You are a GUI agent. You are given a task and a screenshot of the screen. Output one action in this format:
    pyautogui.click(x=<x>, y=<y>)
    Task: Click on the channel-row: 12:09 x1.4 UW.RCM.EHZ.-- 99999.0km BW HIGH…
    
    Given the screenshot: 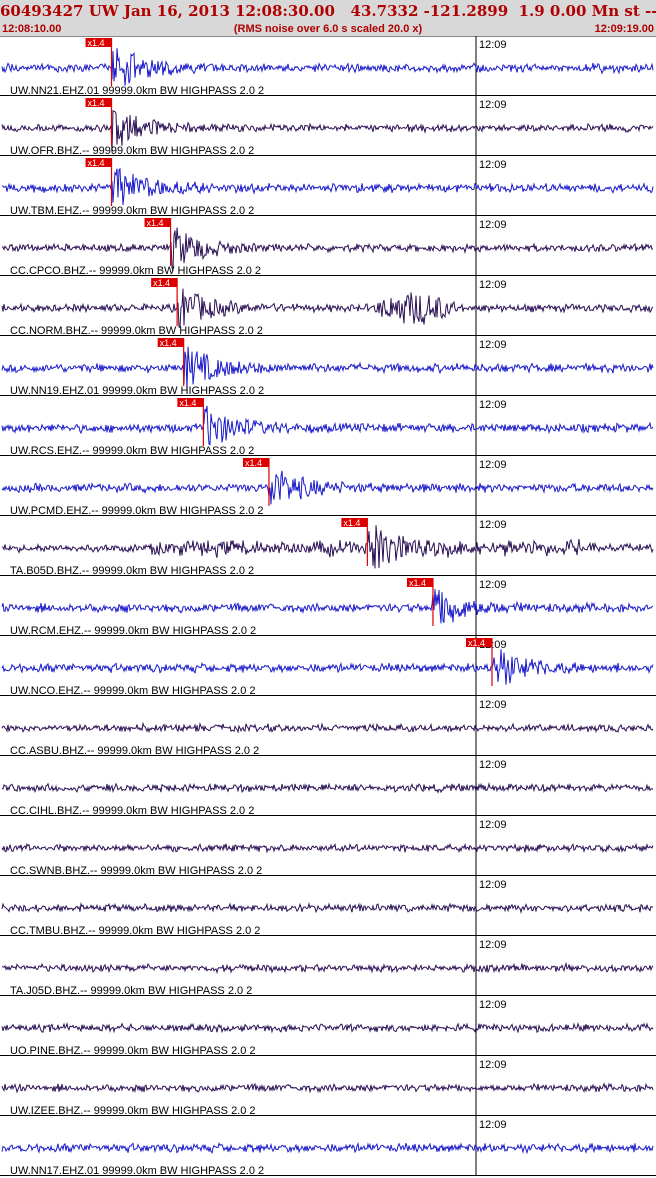 What is the action you would take?
    pyautogui.click(x=328, y=606)
    